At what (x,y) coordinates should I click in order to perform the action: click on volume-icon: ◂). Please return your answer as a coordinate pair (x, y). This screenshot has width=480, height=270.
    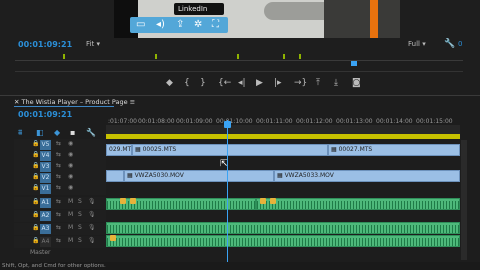
    Looking at the image, I should click on (160, 25).